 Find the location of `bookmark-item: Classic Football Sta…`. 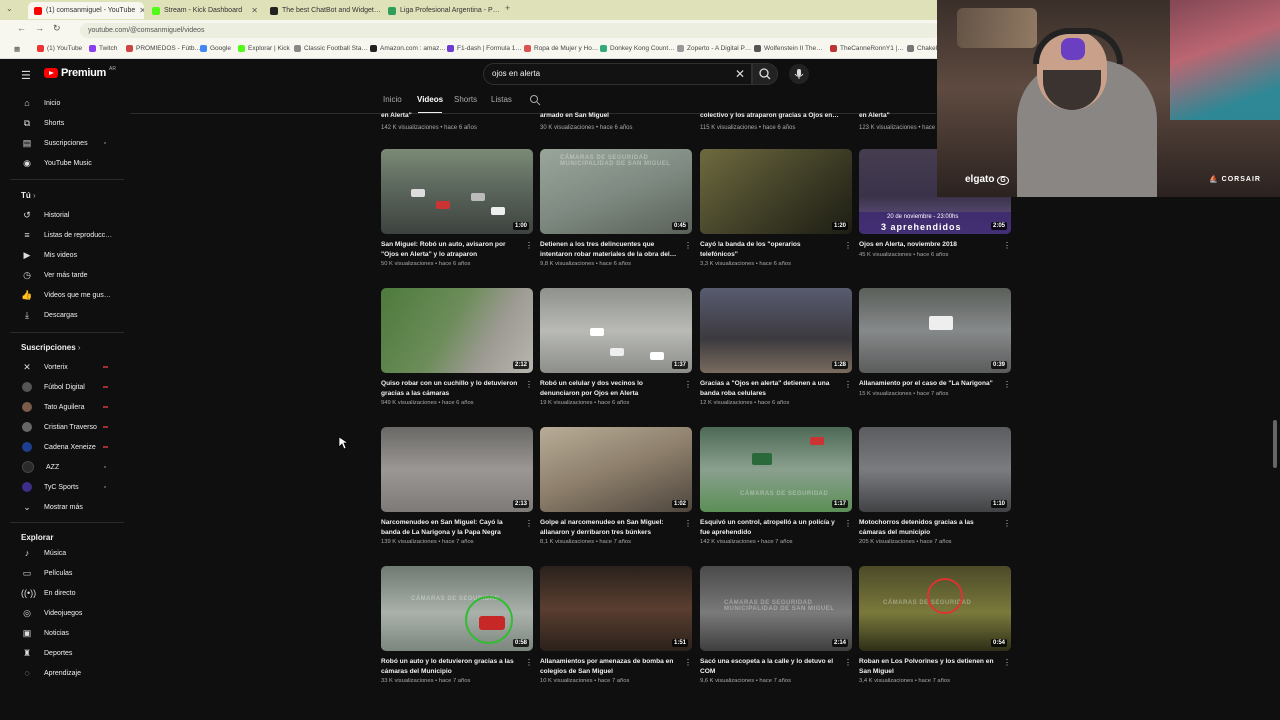

bookmark-item: Classic Football Sta… is located at coordinates (331, 48).